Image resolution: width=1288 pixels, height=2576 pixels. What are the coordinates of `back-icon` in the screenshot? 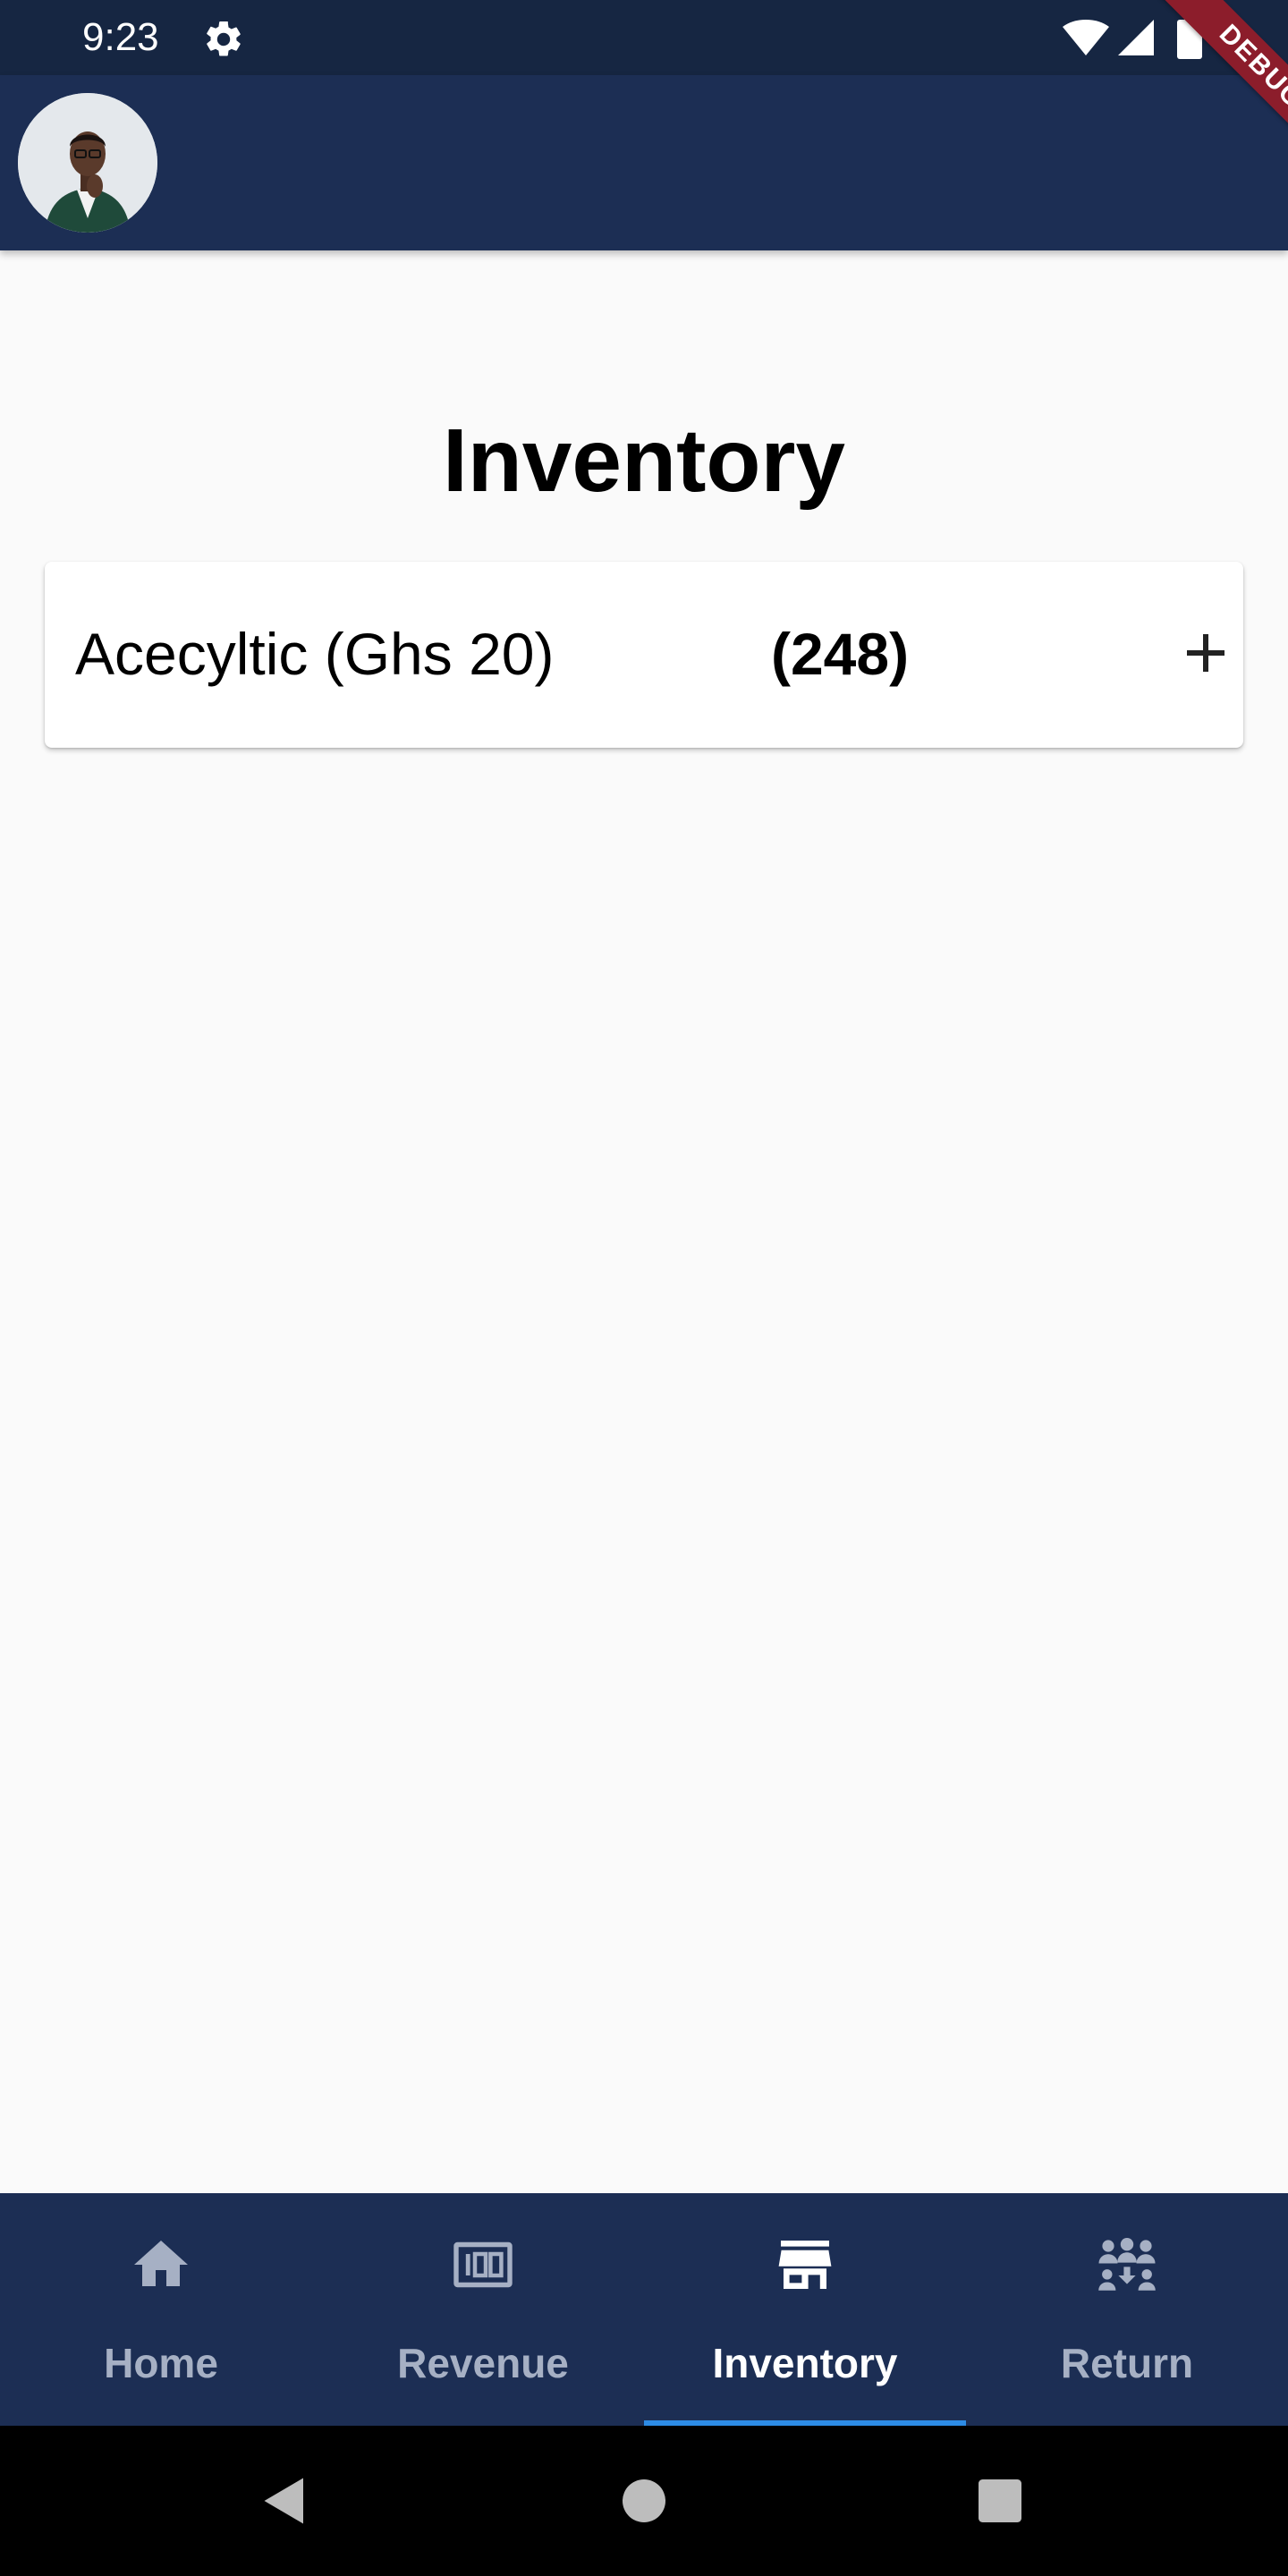 It's located at (284, 2501).